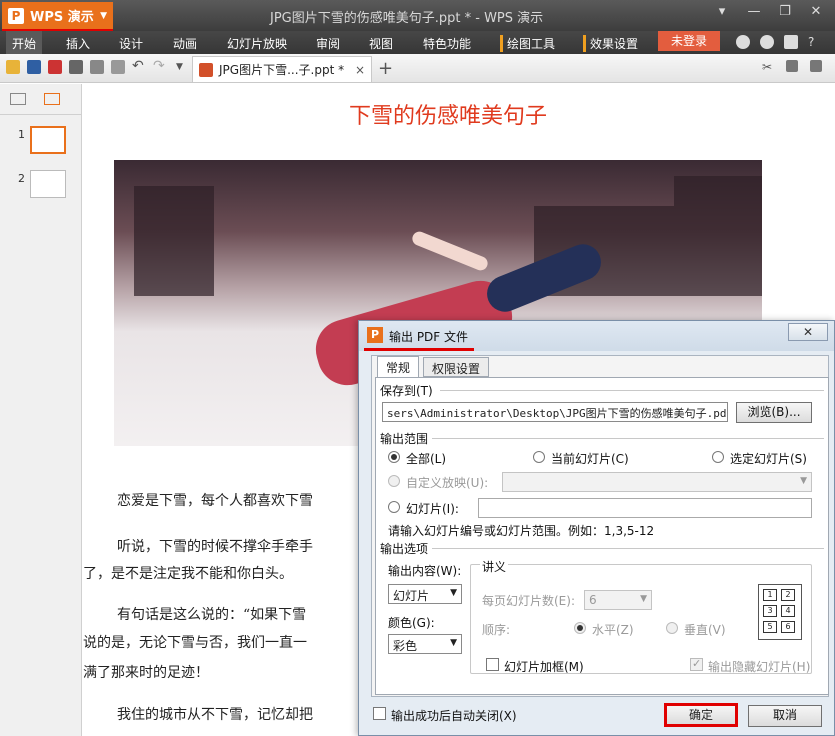 The width and height of the screenshot is (835, 736). Describe the element at coordinates (360, 70) in the screenshot. I see `close-tab-icon: ×` at that location.